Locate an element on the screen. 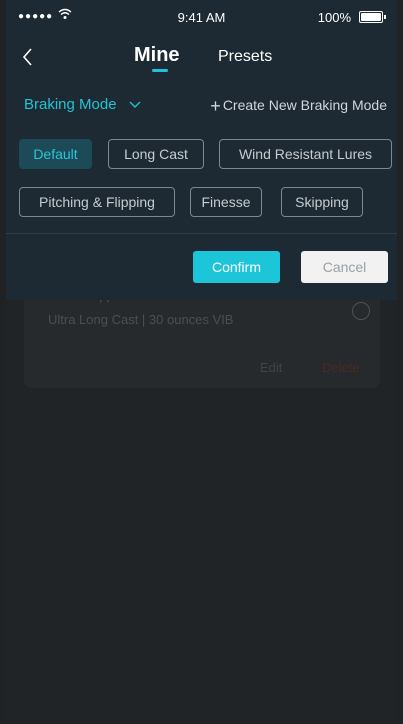 The width and height of the screenshot is (403, 724). create-braking-mode-button: + Create New Braking Mode is located at coordinates (298, 106).